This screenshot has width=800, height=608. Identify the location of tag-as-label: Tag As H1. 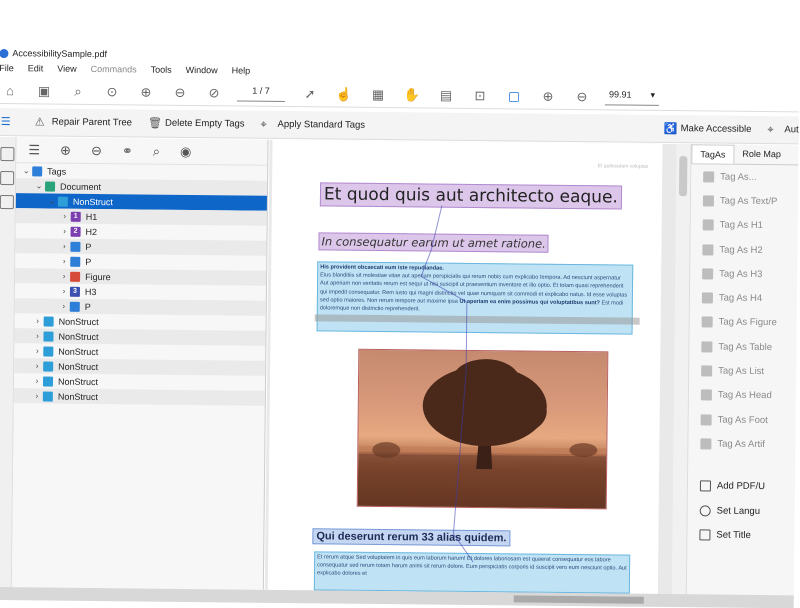
(741, 225).